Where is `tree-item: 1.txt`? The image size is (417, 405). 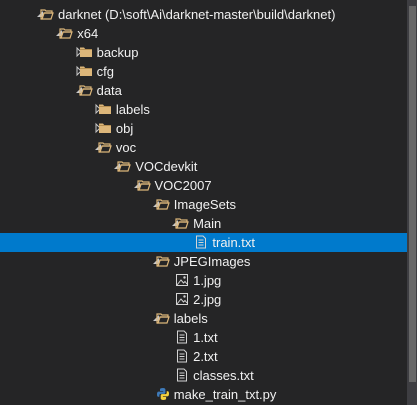 tree-item: 1.txt is located at coordinates (205, 337).